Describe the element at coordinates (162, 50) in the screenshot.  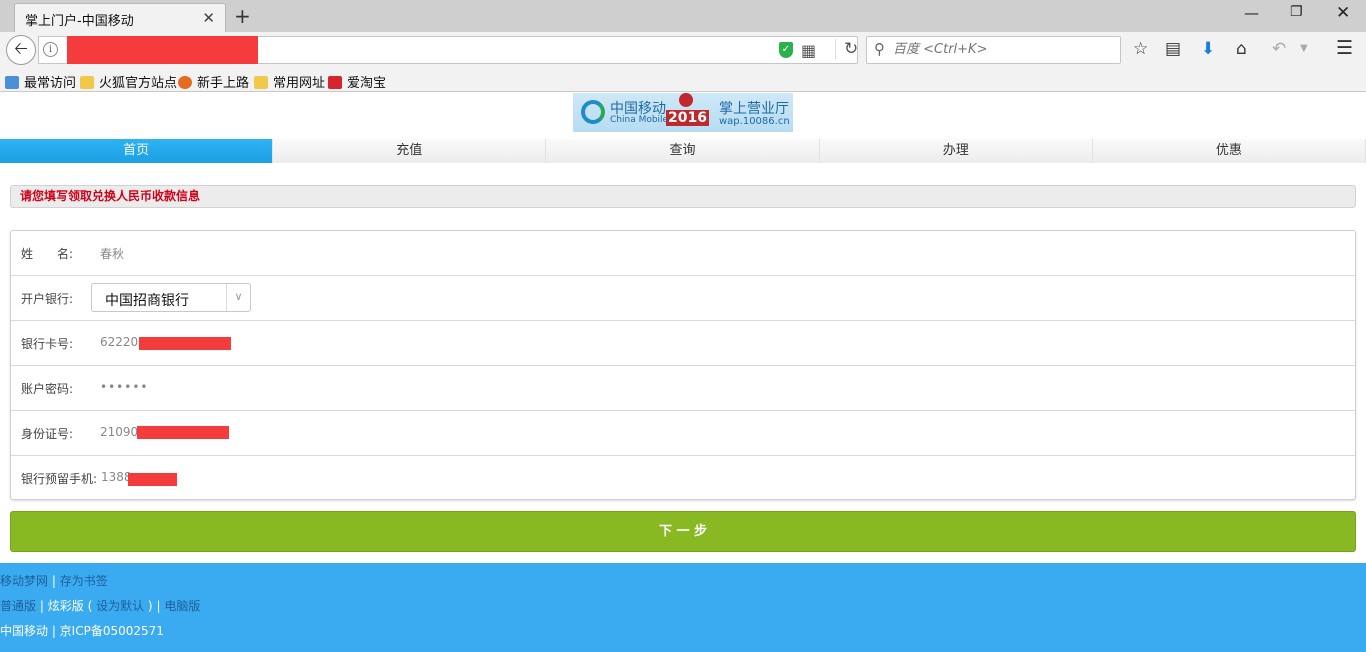
I see `url-redacted` at that location.